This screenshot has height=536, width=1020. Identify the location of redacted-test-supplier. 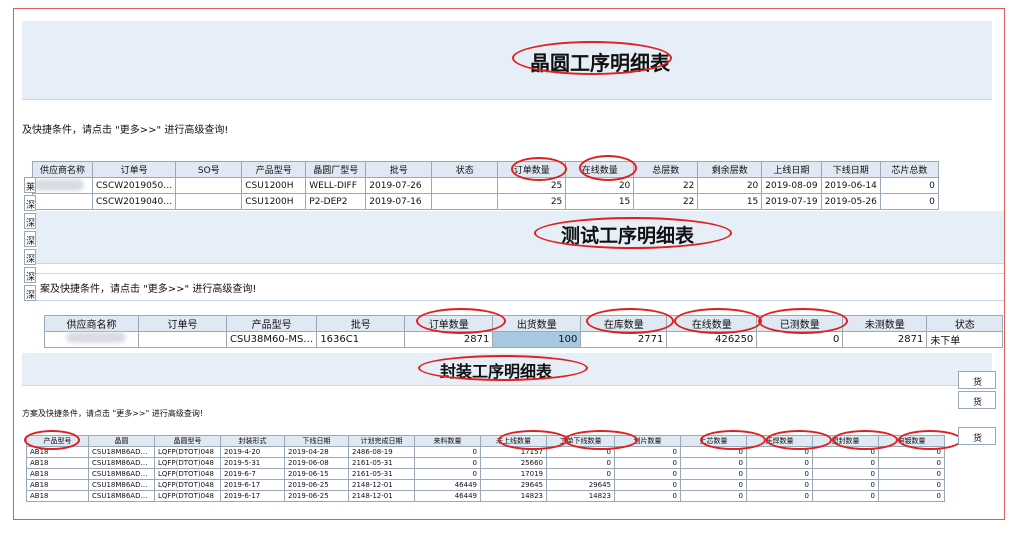
(96, 337).